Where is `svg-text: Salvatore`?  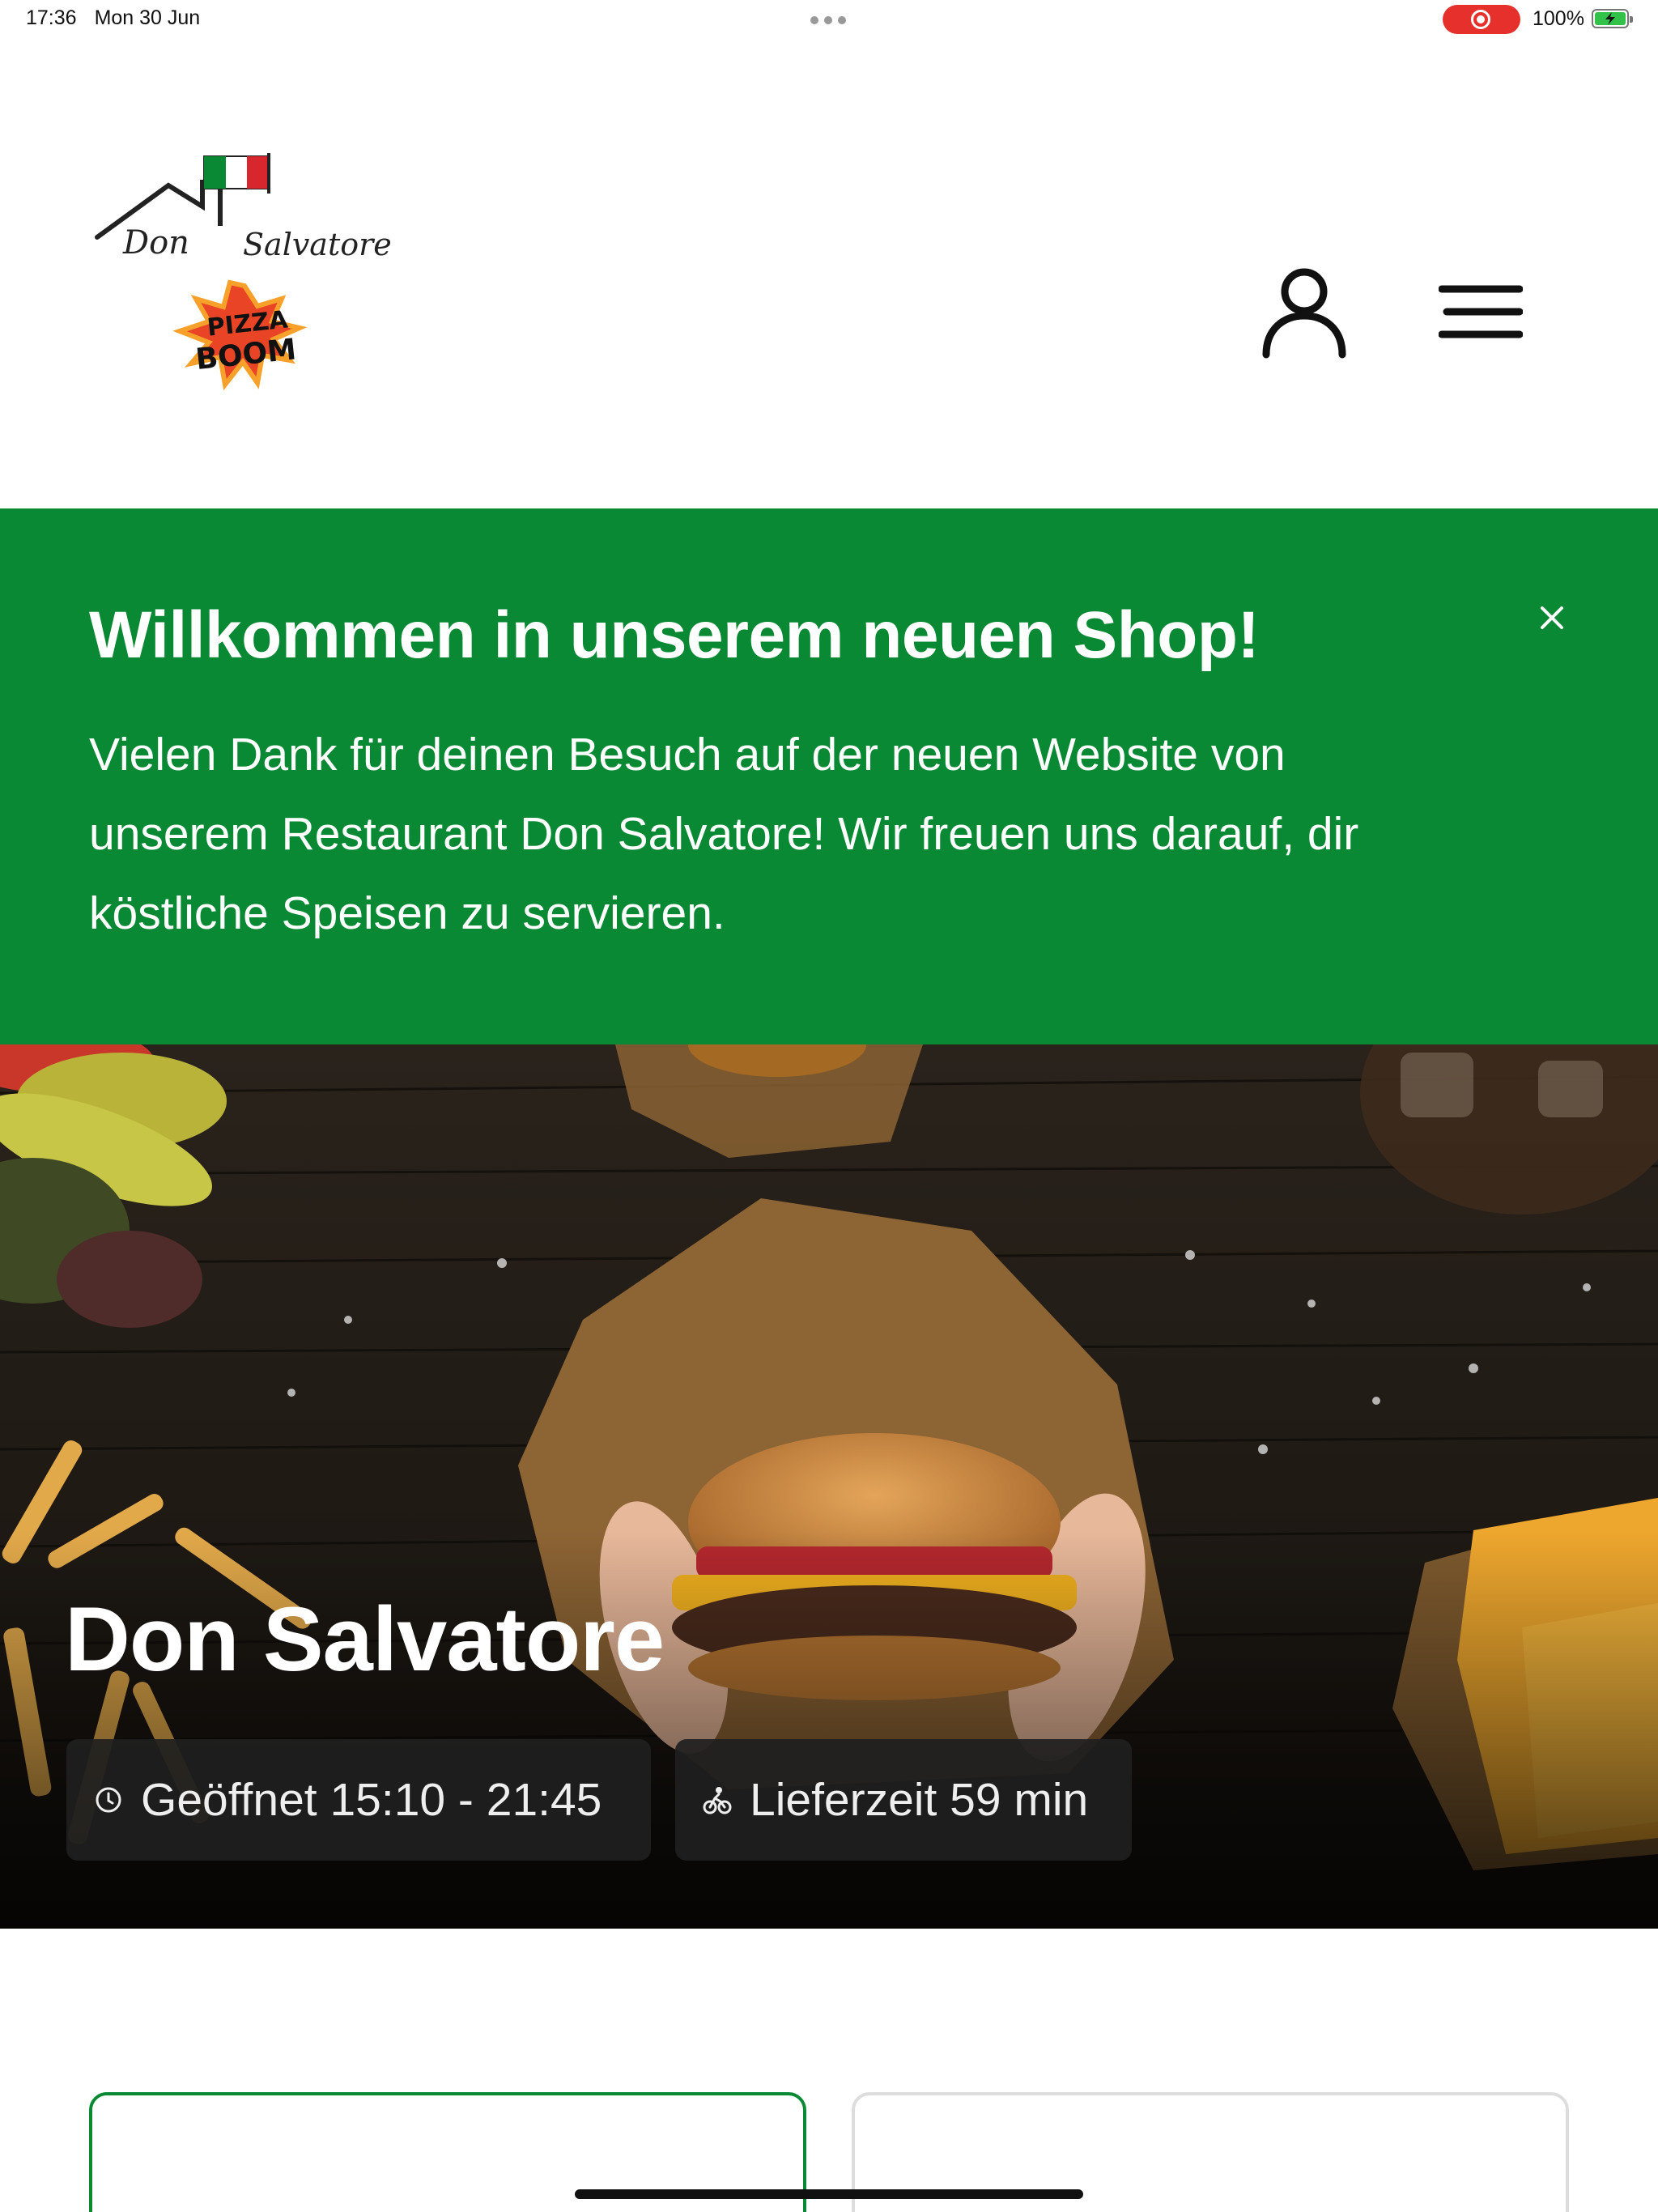
svg-text: Salvatore is located at coordinates (317, 244).